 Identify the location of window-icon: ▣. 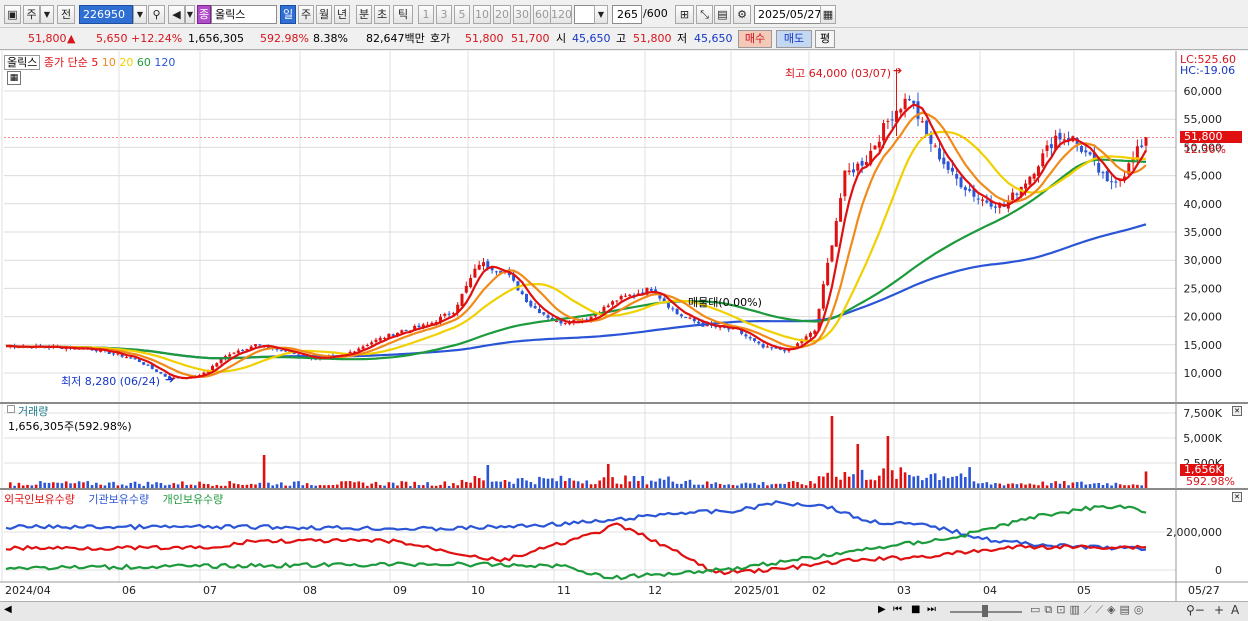
(12, 14).